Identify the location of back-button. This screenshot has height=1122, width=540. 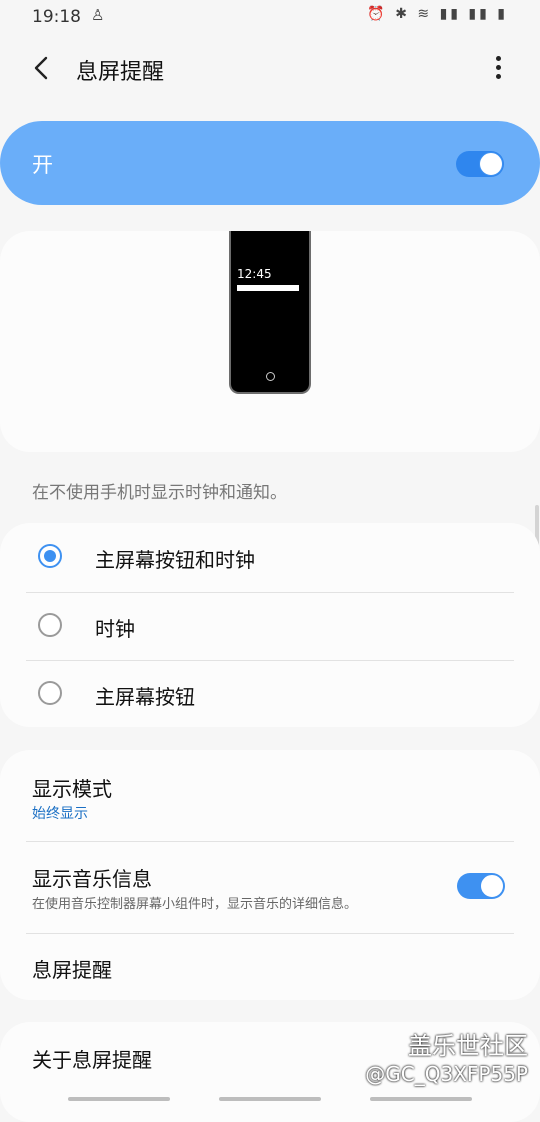
(42, 68).